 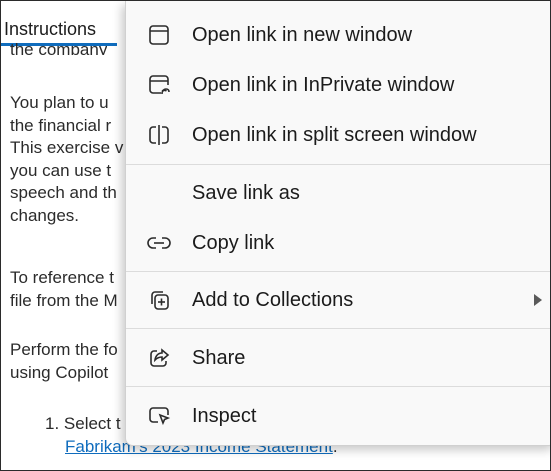 What do you see at coordinates (159, 243) in the screenshot?
I see `link-icon` at bounding box center [159, 243].